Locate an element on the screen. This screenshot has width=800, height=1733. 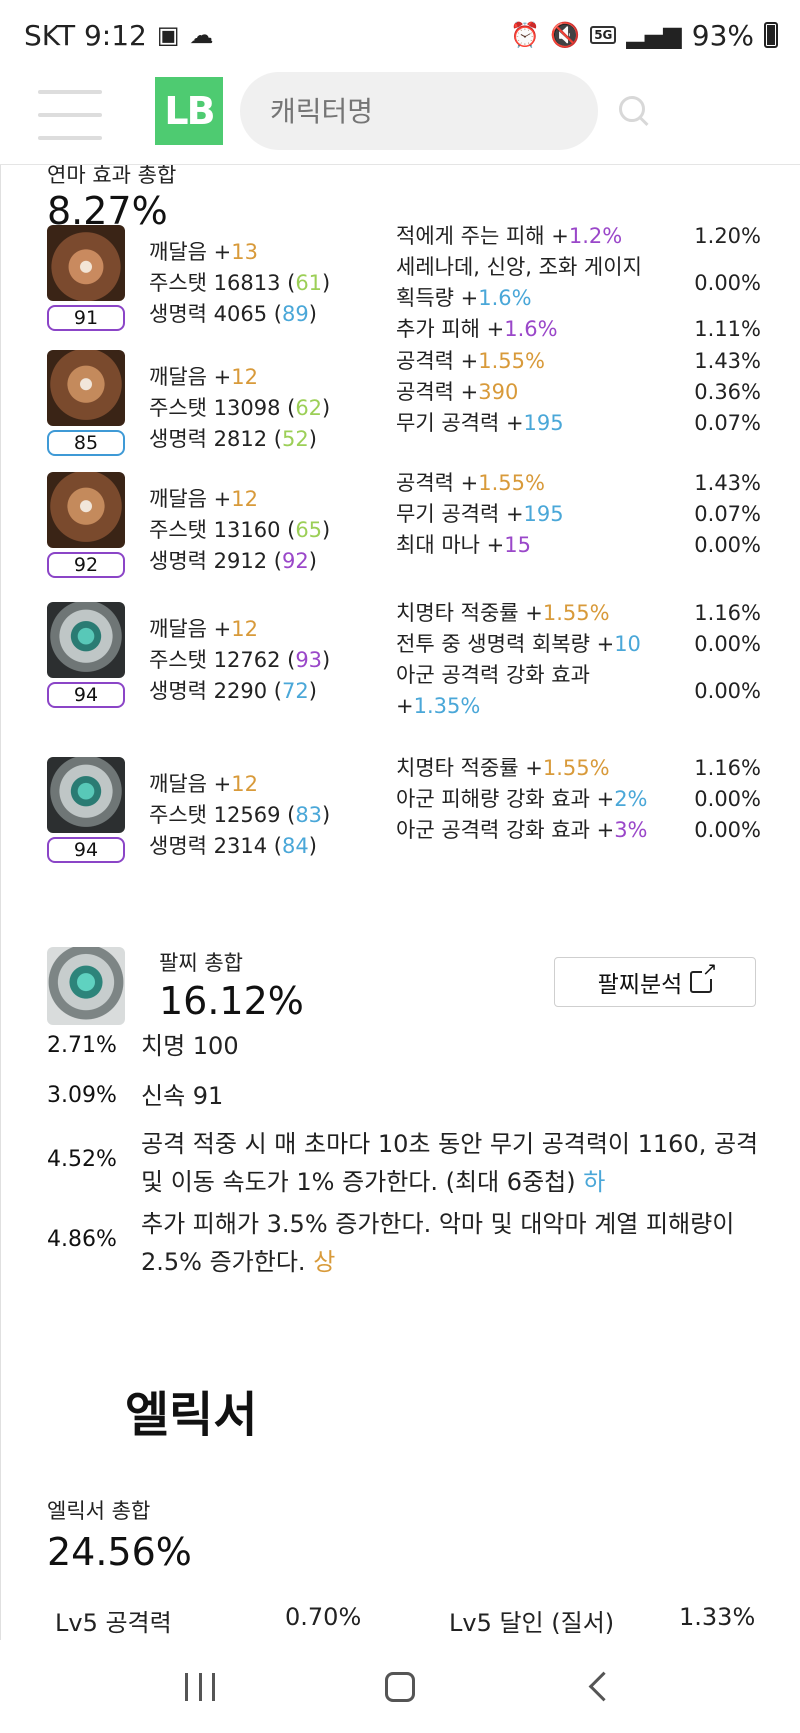
main-stat-line: 주스탯 13160 (65) is located at coordinates (240, 530).